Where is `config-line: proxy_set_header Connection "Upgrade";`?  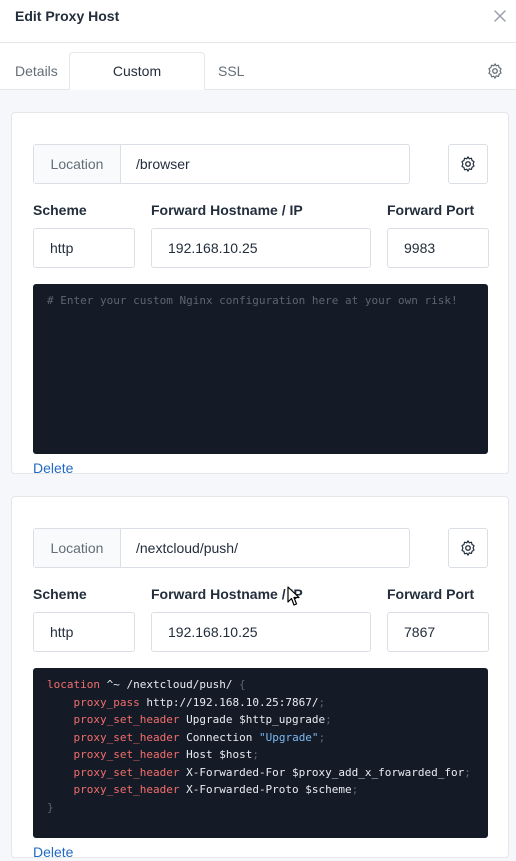
config-line: proxy_set_header Connection "Upgrade"; is located at coordinates (199, 737).